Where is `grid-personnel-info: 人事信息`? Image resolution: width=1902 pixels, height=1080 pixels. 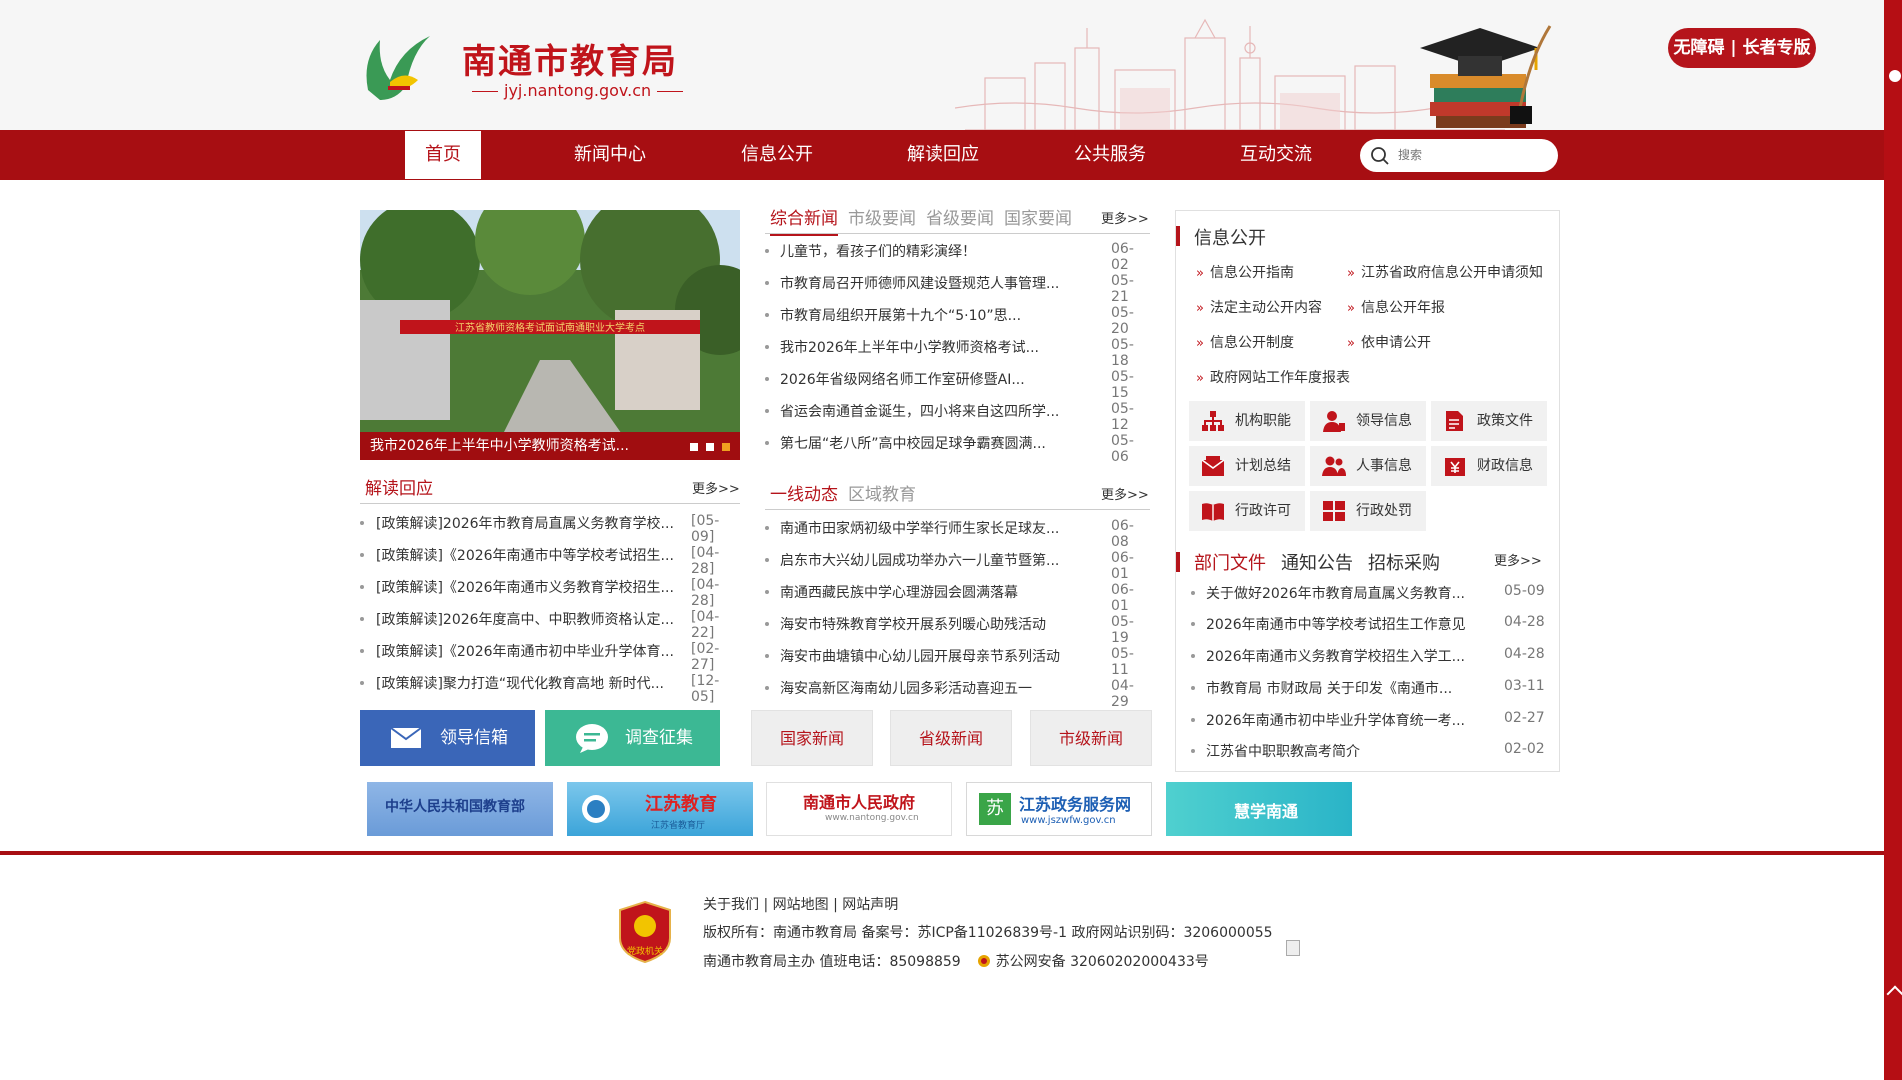
grid-personnel-info: 人事信息 is located at coordinates (1368, 466).